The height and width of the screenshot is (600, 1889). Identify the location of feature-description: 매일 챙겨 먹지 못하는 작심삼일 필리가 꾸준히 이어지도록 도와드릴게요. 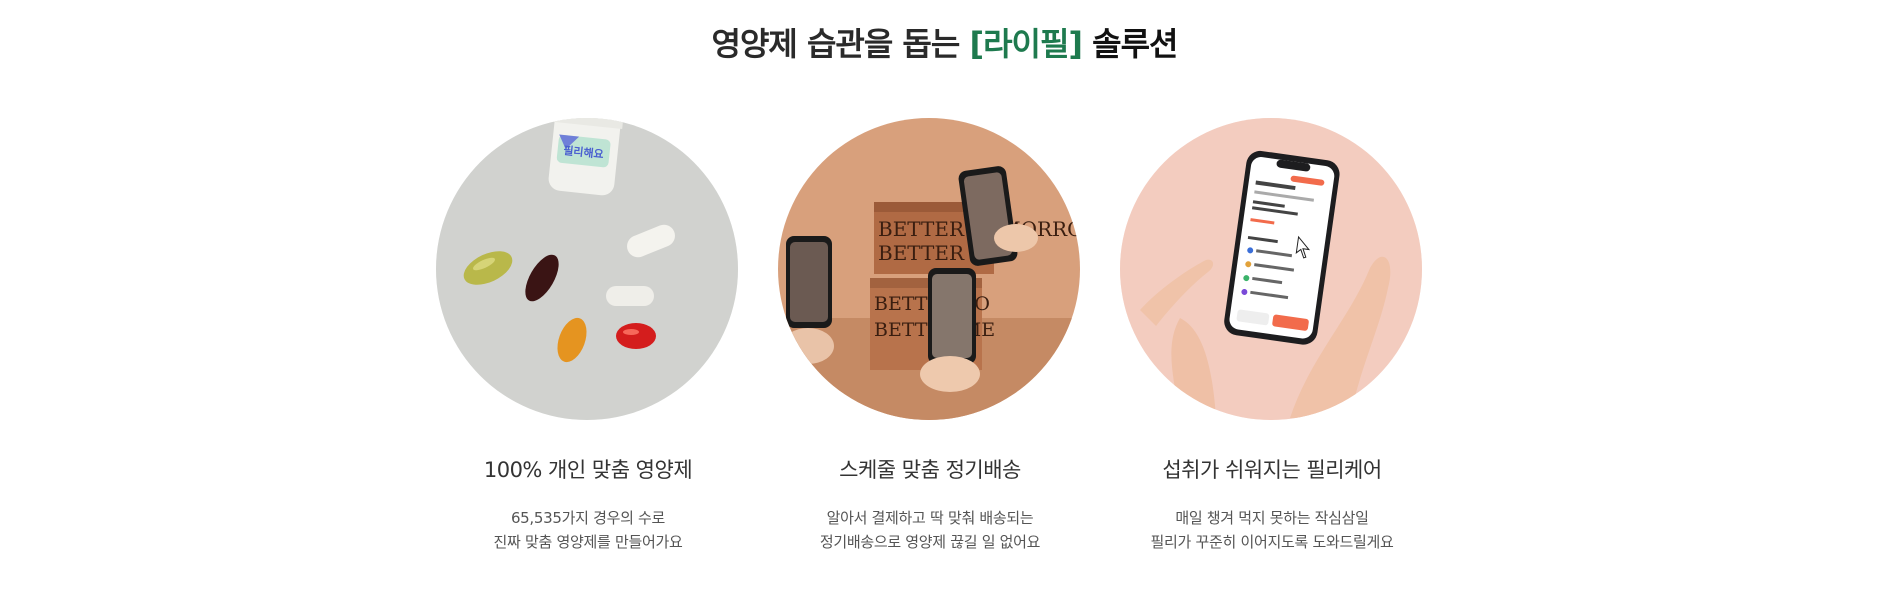
(1272, 530).